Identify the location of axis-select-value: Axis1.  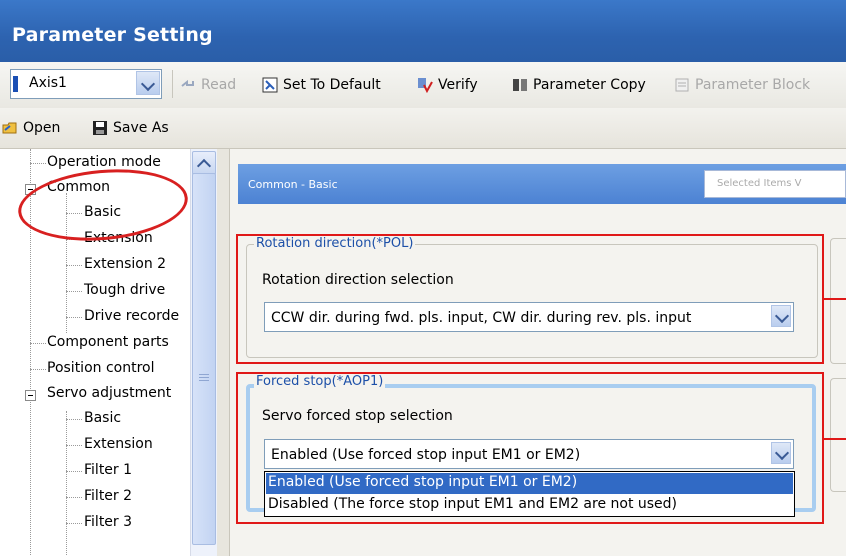
(48, 83).